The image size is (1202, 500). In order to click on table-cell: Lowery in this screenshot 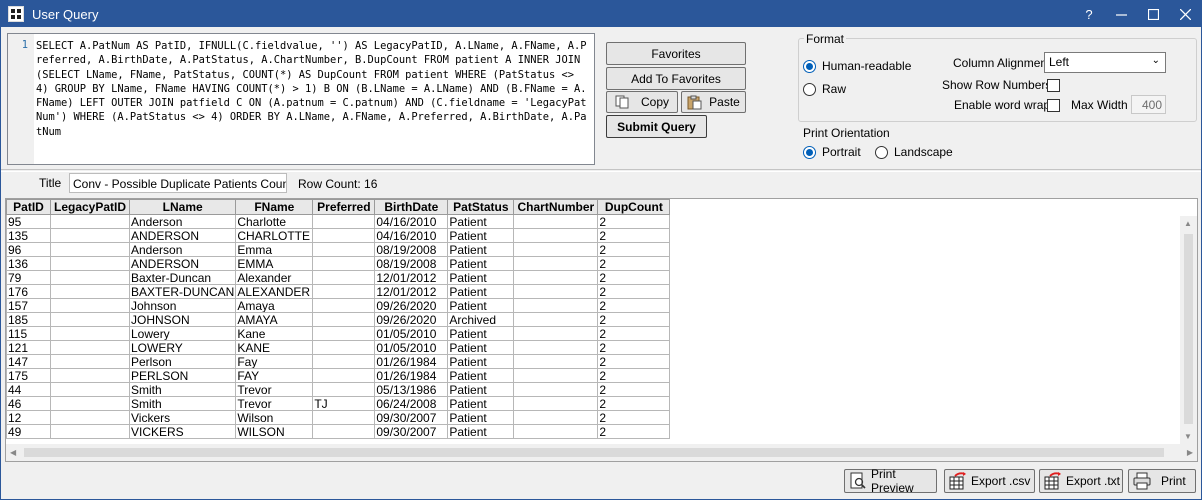, I will do `click(182, 333)`.